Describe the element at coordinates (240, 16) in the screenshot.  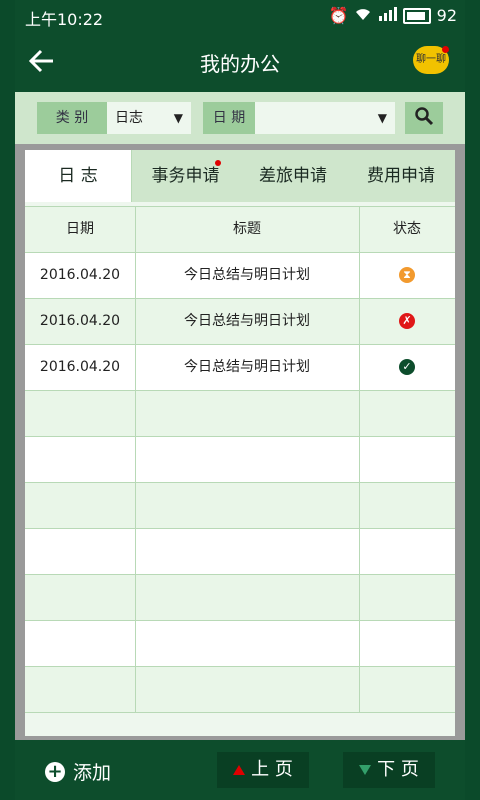
I see `status-bar: 上午10:22 ⏰ 92` at that location.